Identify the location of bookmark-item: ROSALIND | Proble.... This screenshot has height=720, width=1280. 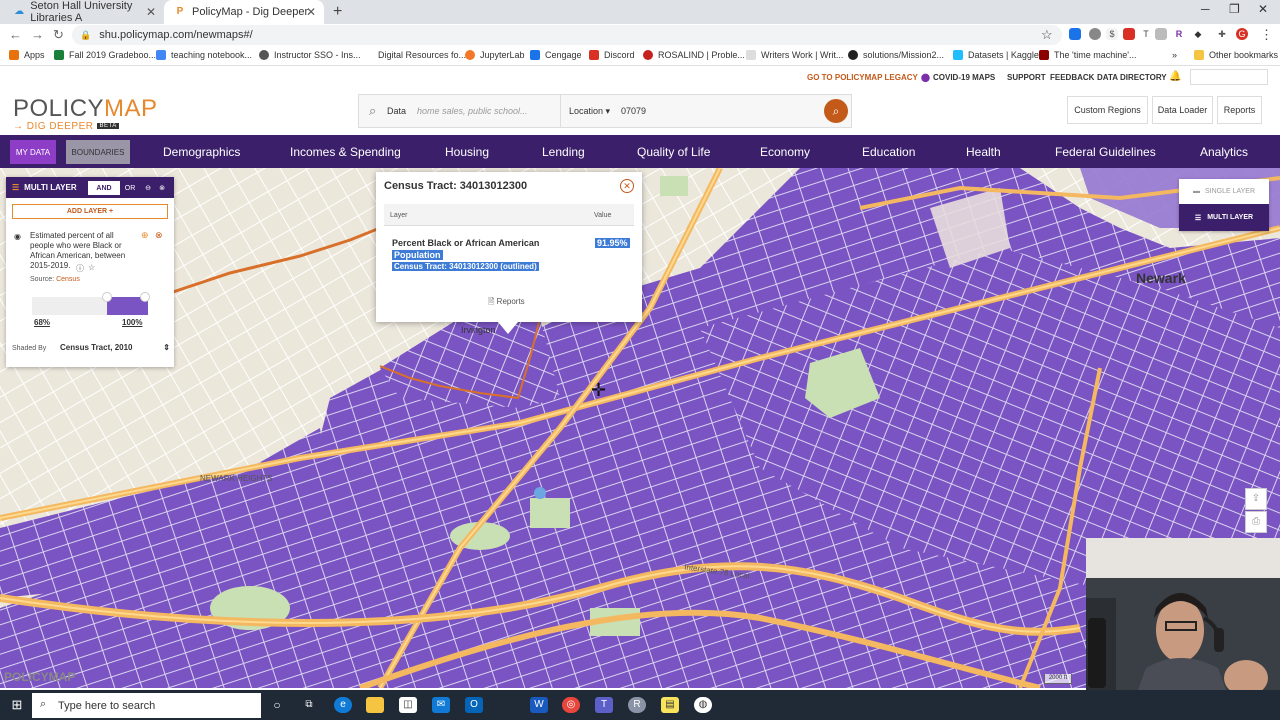
(694, 55).